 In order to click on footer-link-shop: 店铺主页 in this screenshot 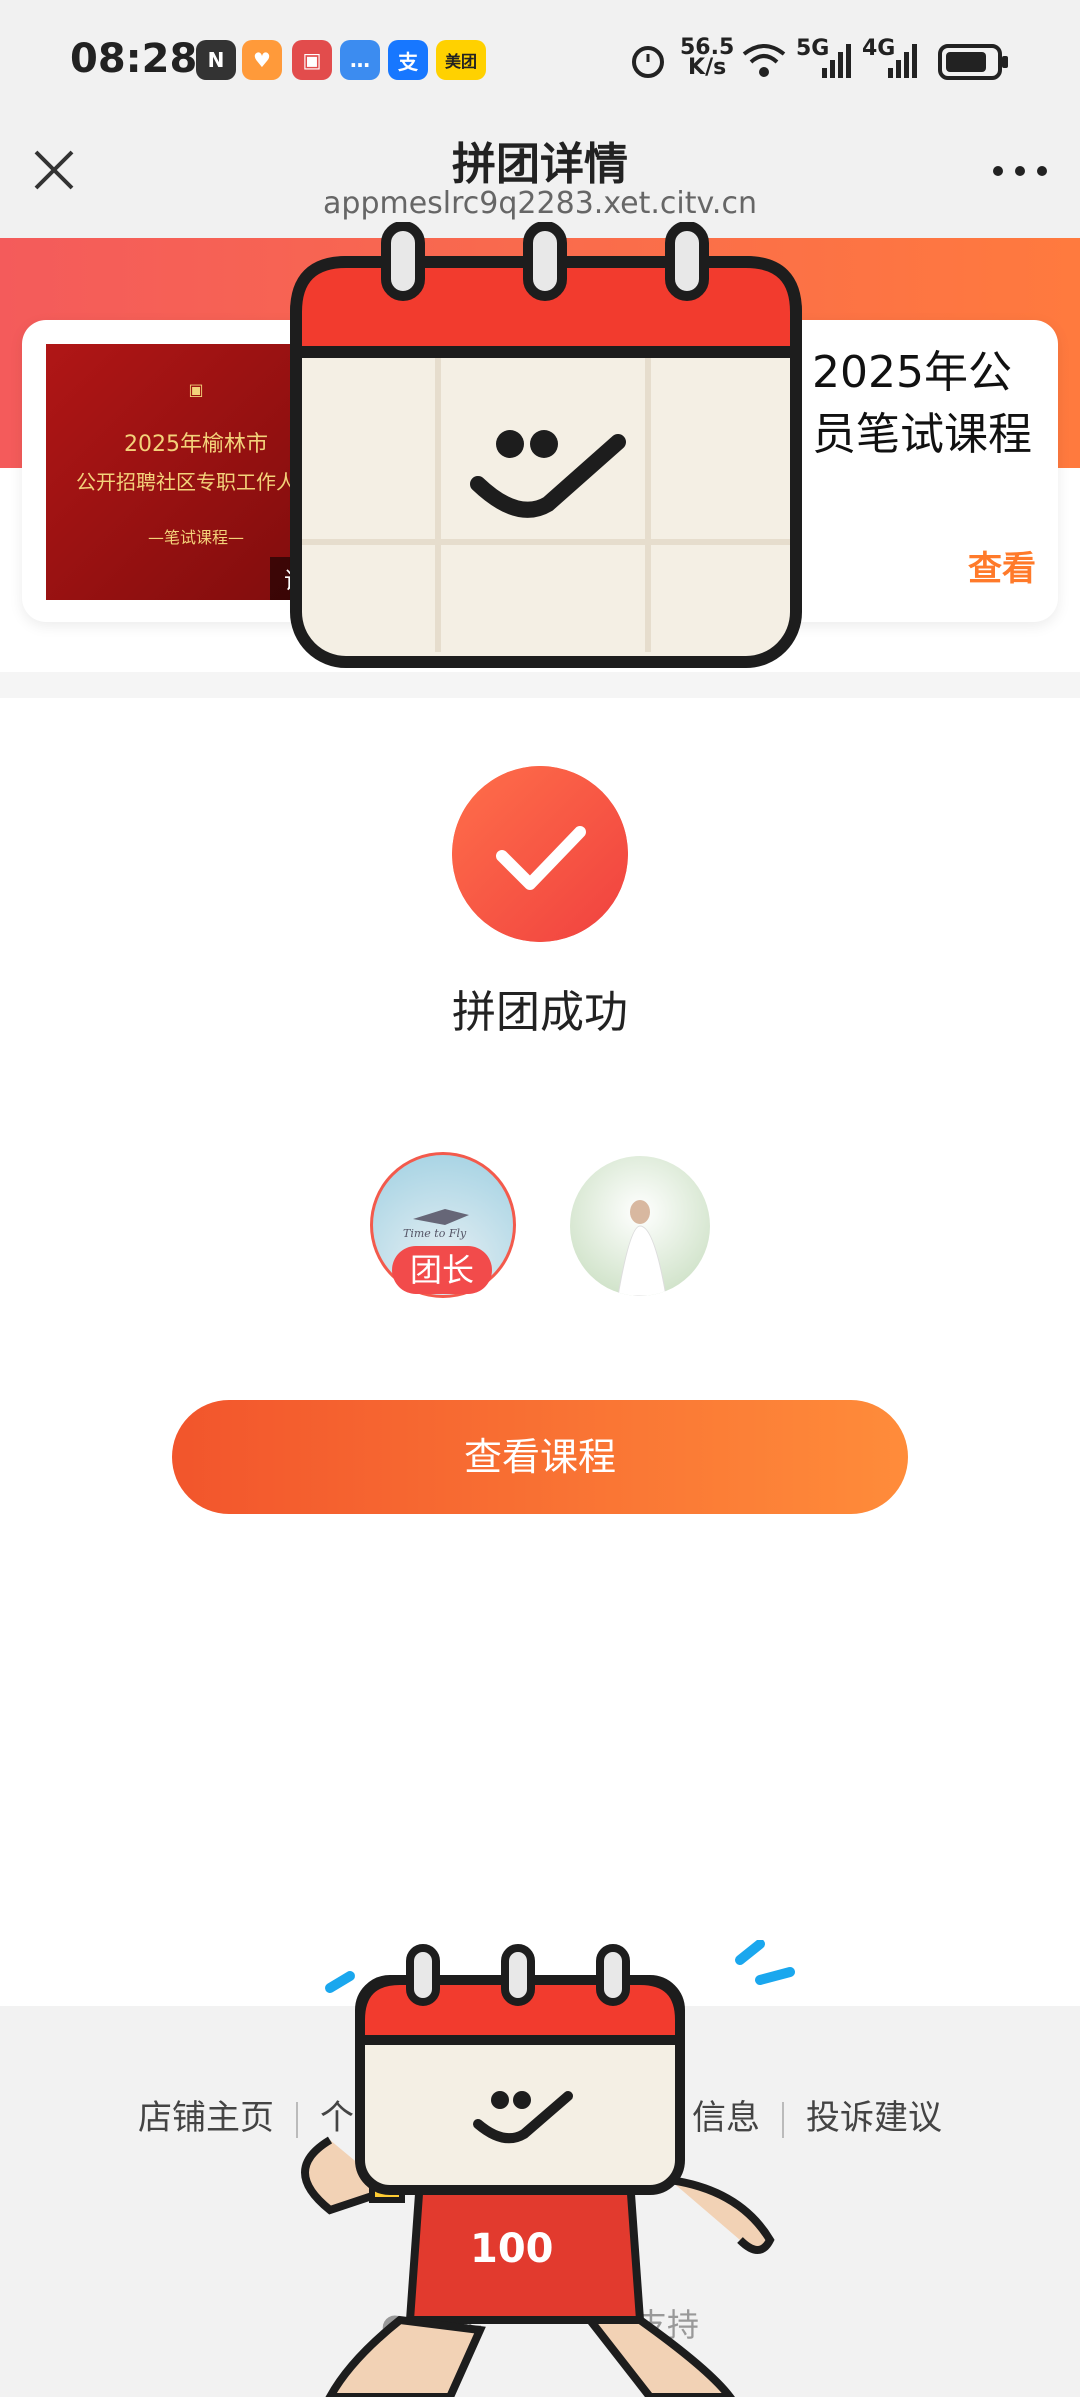, I will do `click(206, 2118)`.